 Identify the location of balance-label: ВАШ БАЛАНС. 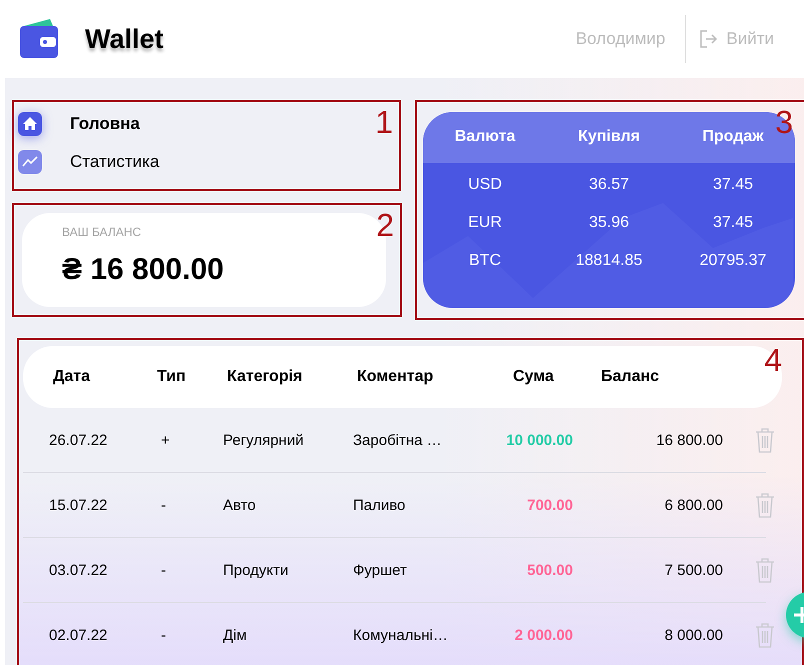
(102, 232).